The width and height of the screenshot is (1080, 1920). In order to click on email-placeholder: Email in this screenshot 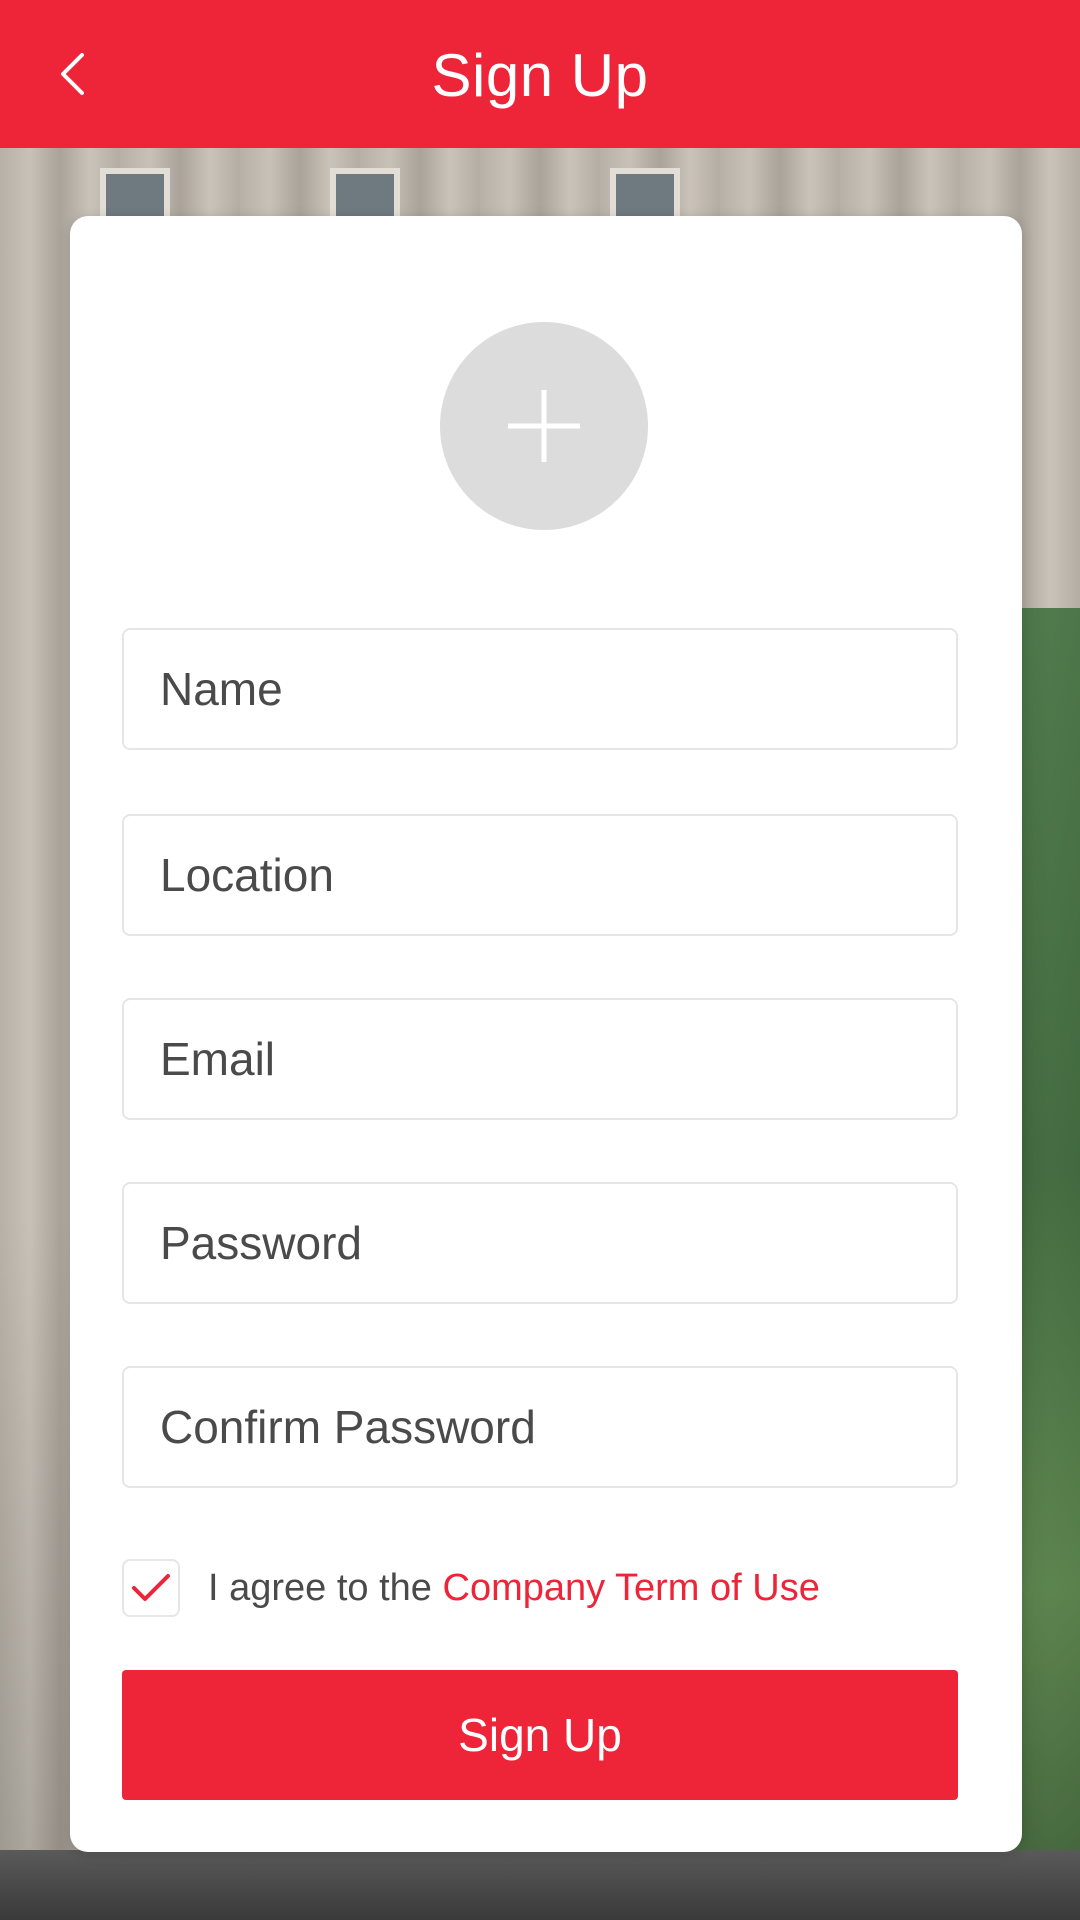, I will do `click(218, 1059)`.